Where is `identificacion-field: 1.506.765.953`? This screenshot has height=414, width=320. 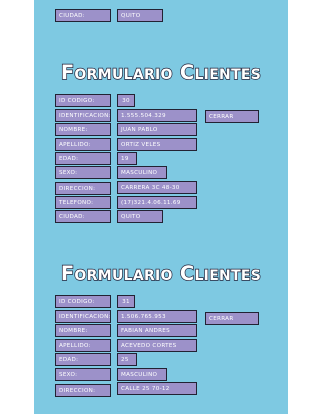 identificacion-field: 1.506.765.953 is located at coordinates (157, 316).